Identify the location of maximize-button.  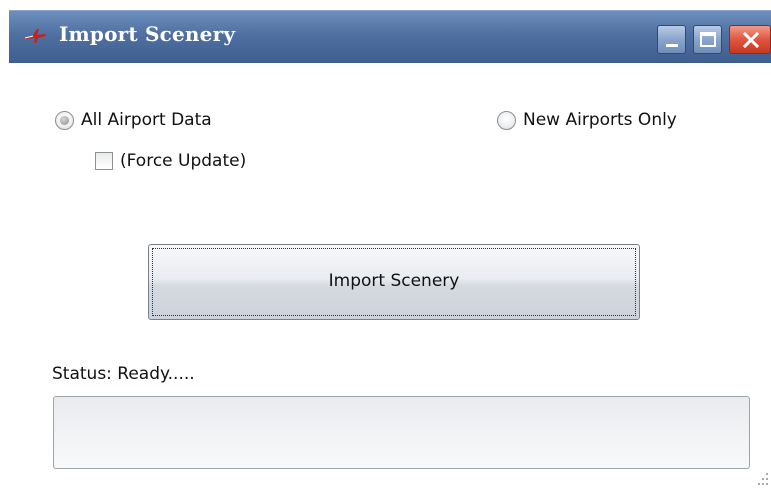
(707, 39).